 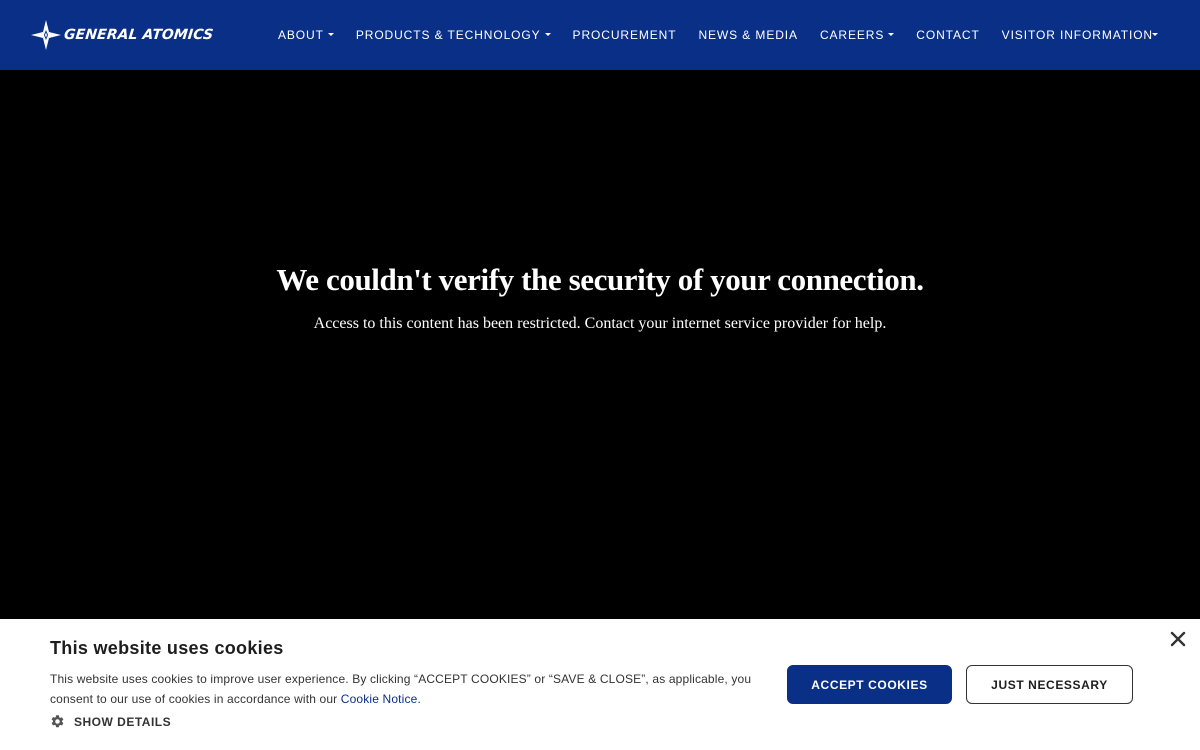 I want to click on nav-item-label: CONTACT, so click(x=948, y=35).